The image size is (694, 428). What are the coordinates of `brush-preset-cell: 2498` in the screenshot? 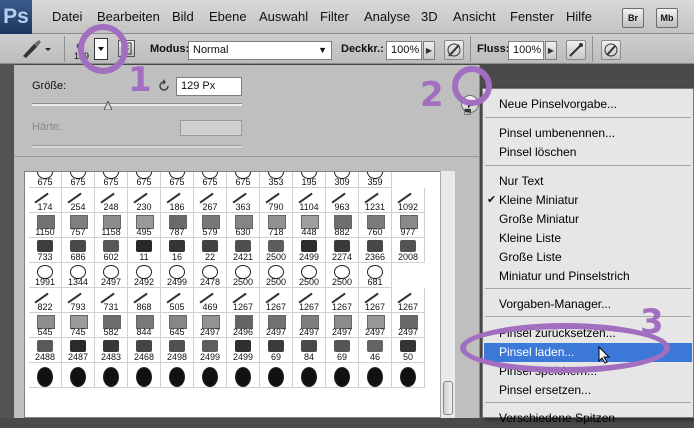 It's located at (177, 350).